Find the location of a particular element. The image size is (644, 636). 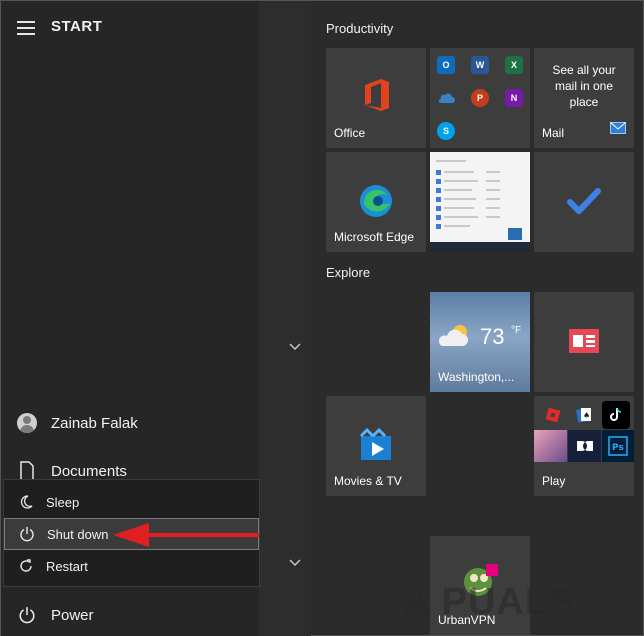

game-character-icon is located at coordinates (550, 446).